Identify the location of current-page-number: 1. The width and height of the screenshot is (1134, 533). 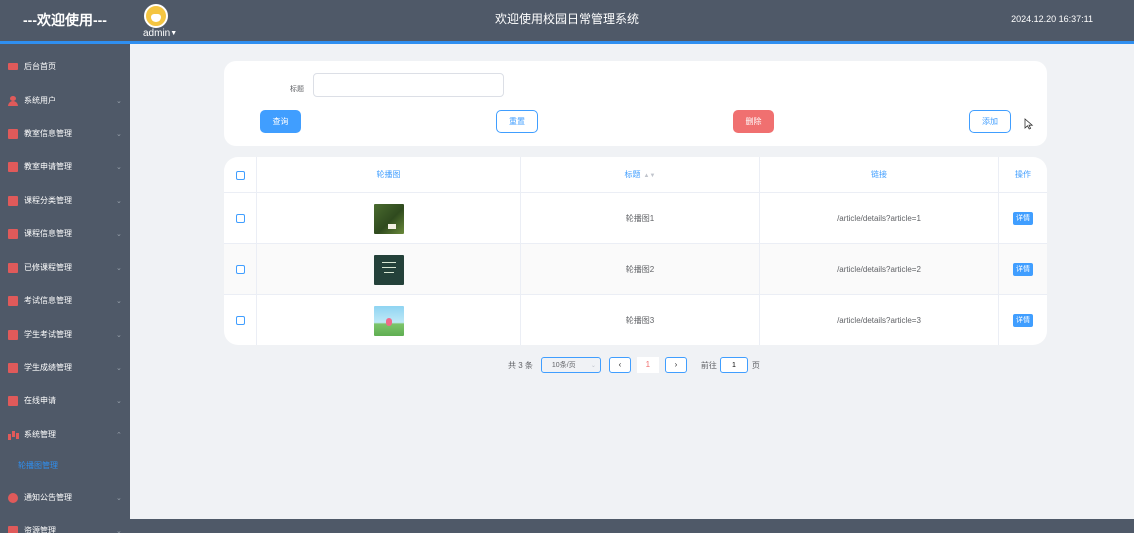
(647, 365).